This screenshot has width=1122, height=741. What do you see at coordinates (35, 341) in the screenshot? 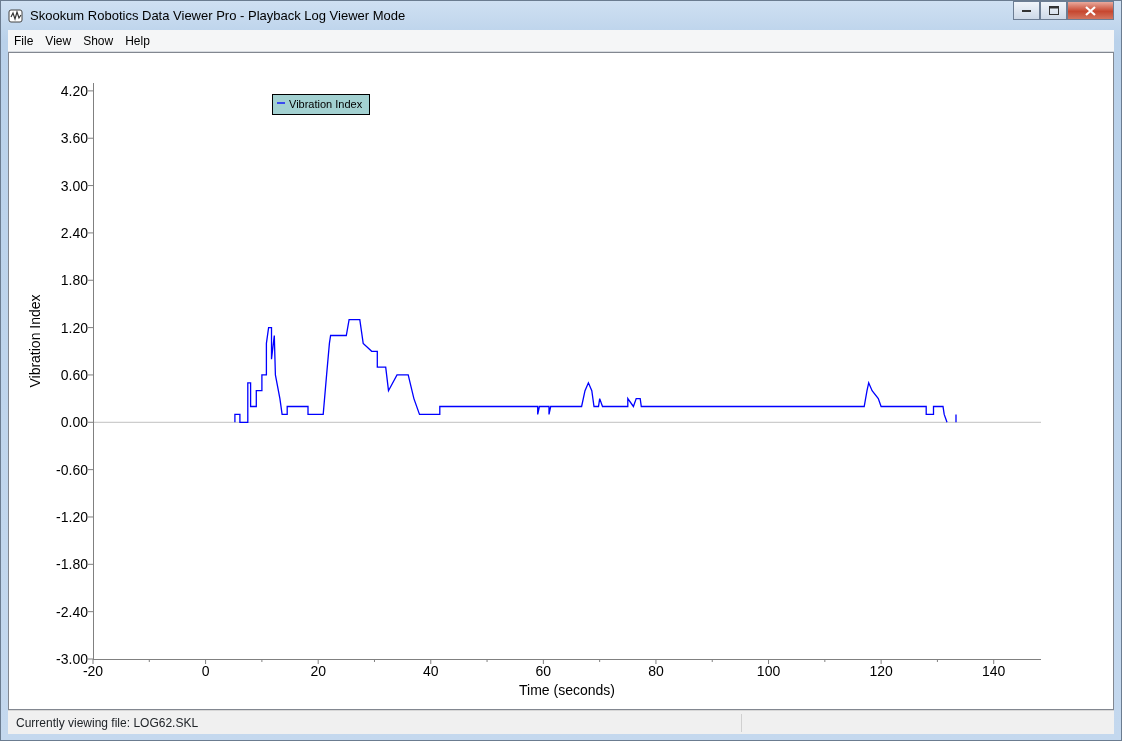
I see `axis-title: Vibration Index` at bounding box center [35, 341].